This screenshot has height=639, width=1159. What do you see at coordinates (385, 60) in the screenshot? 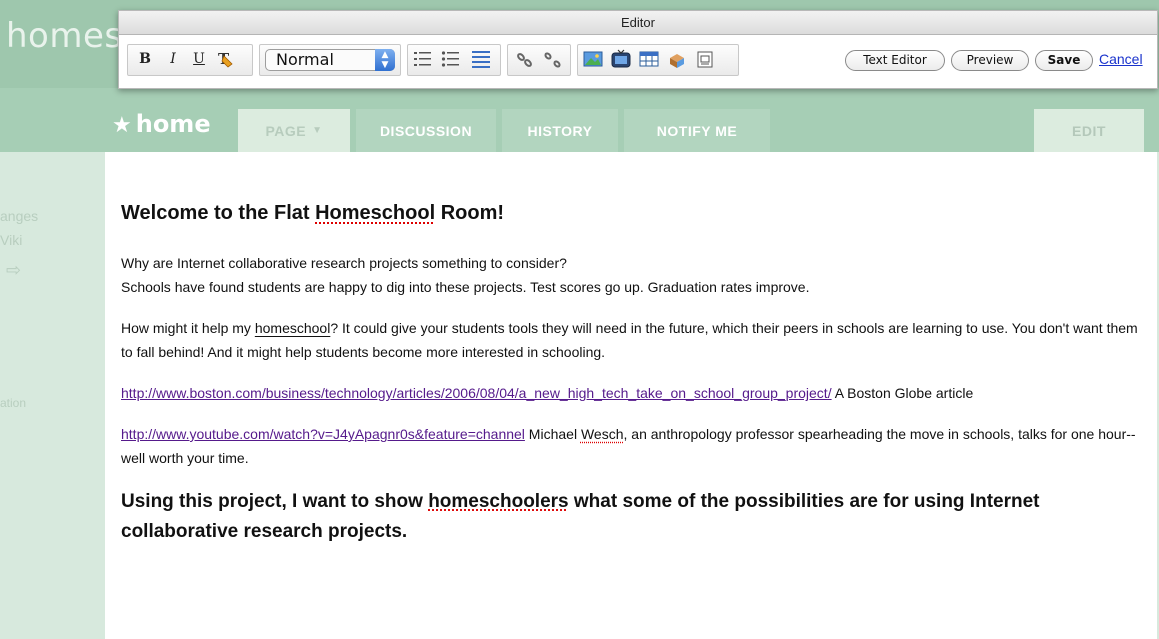
I see `select-arrow-icon: ▲ ▼` at bounding box center [385, 60].